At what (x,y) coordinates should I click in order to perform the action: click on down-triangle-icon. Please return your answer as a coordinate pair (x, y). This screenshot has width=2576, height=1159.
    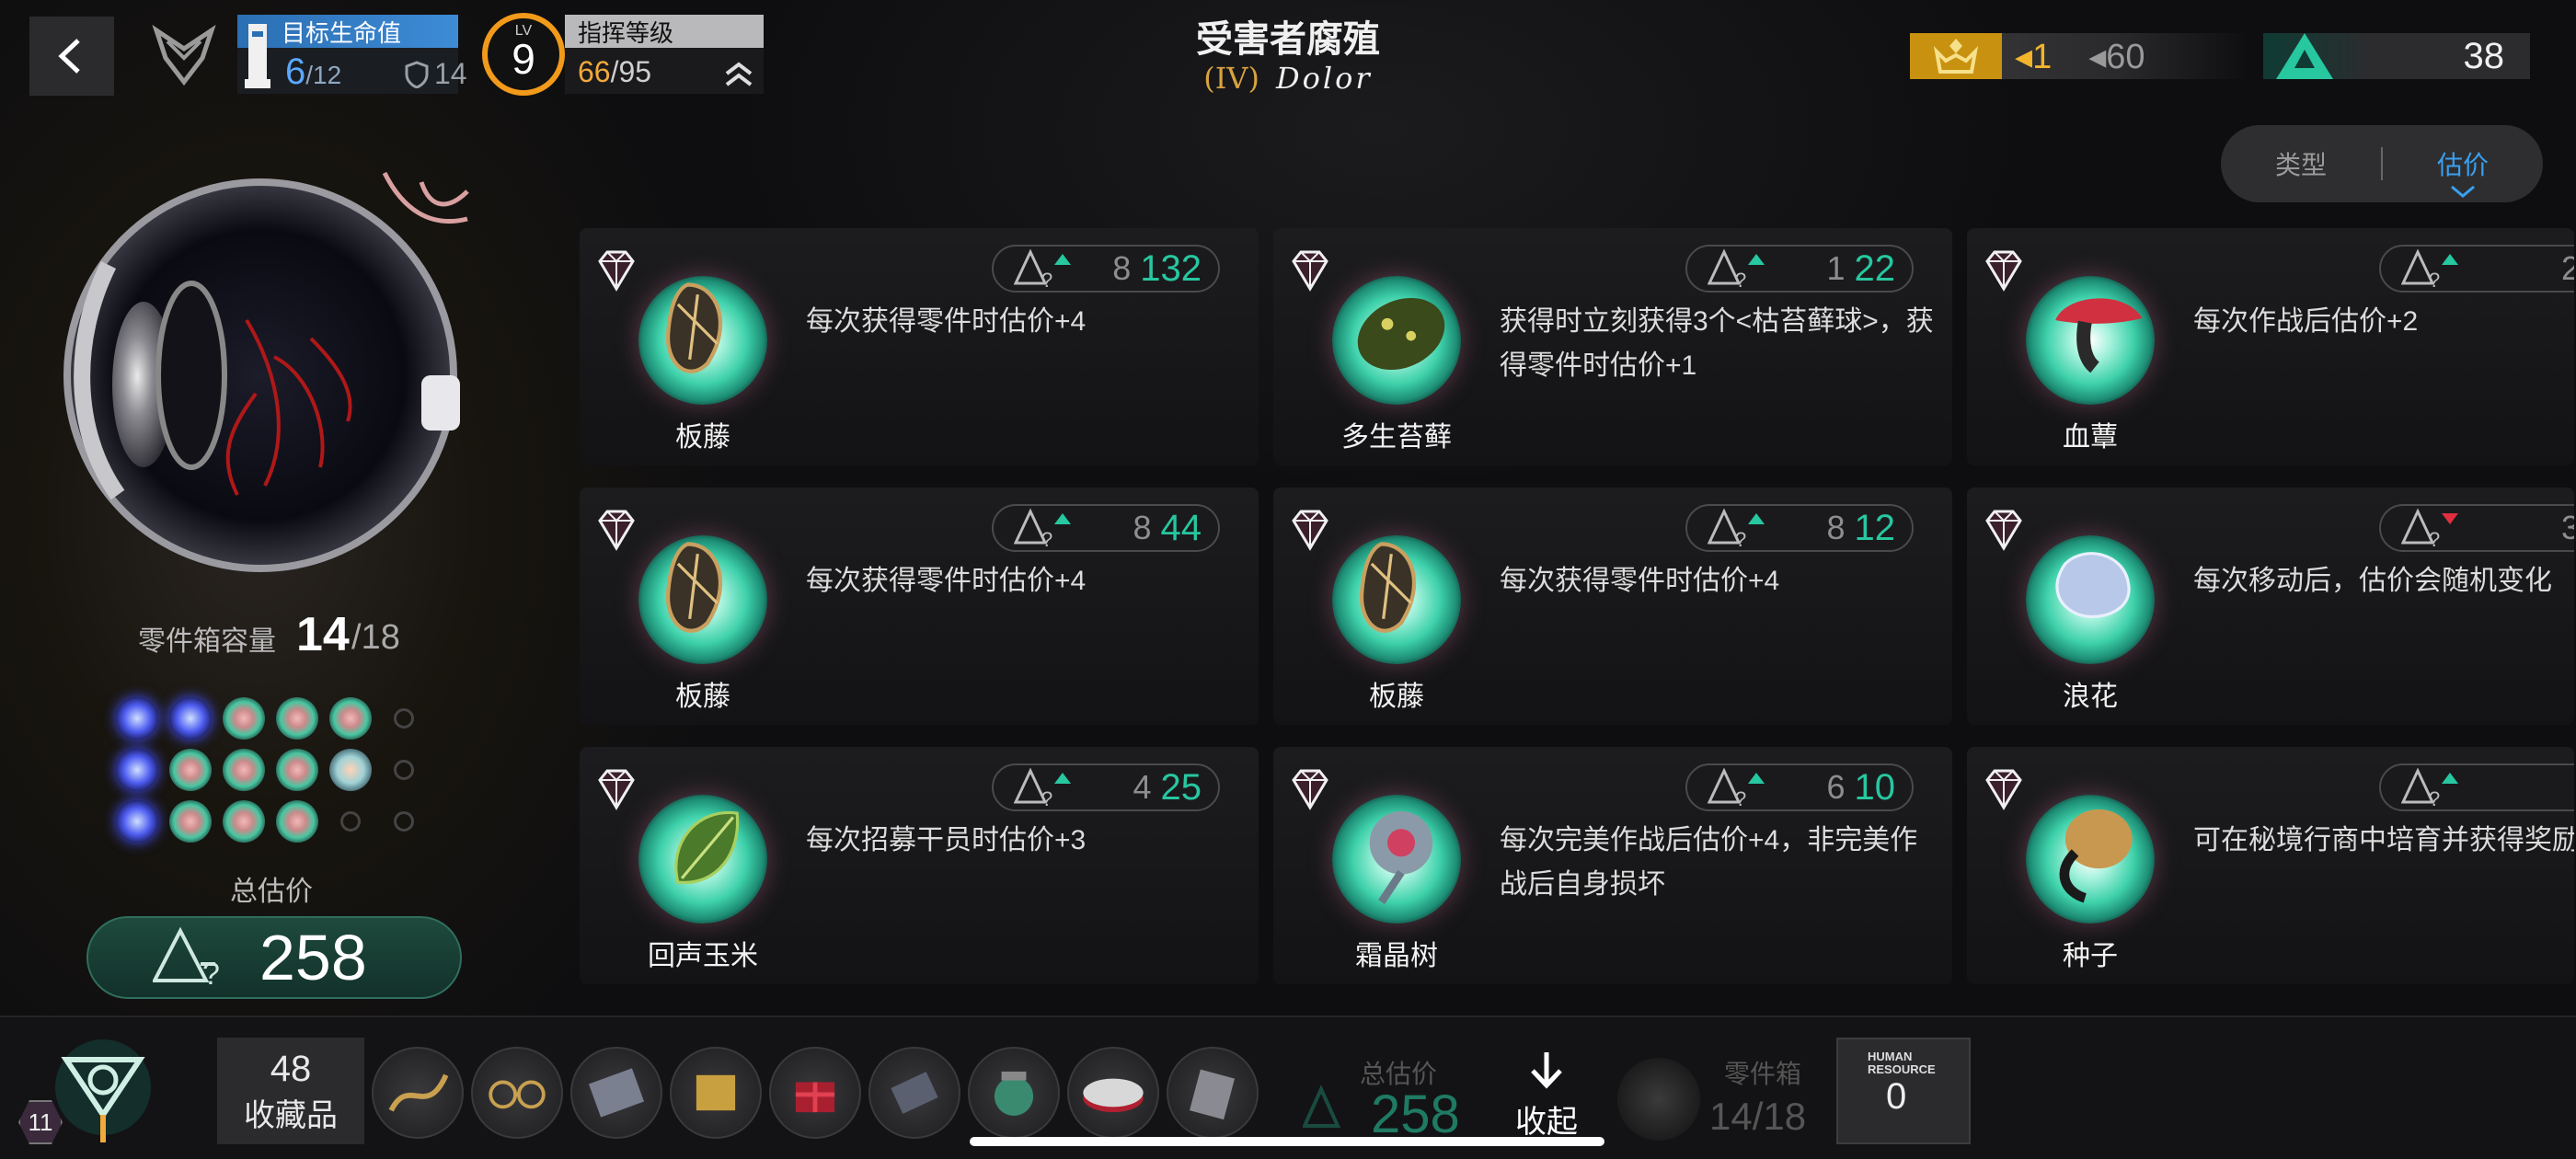
    Looking at the image, I should click on (2450, 518).